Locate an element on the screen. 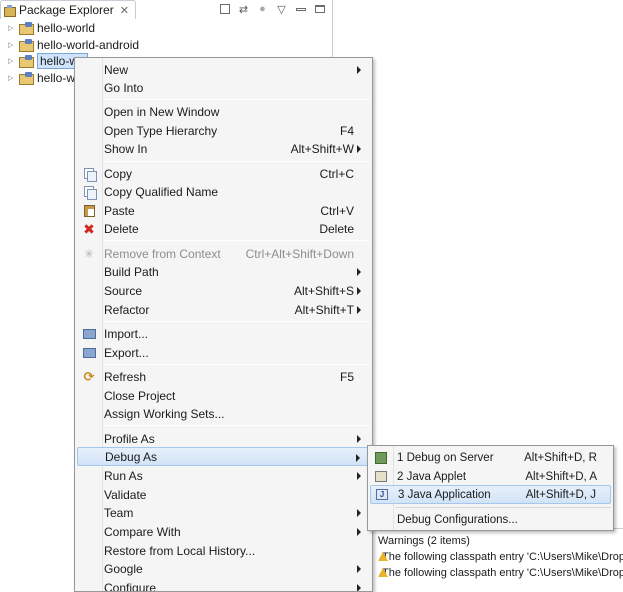  submenu-item-java-applet: 2 Java Applet Alt+Shift+D, A is located at coordinates (490, 476).